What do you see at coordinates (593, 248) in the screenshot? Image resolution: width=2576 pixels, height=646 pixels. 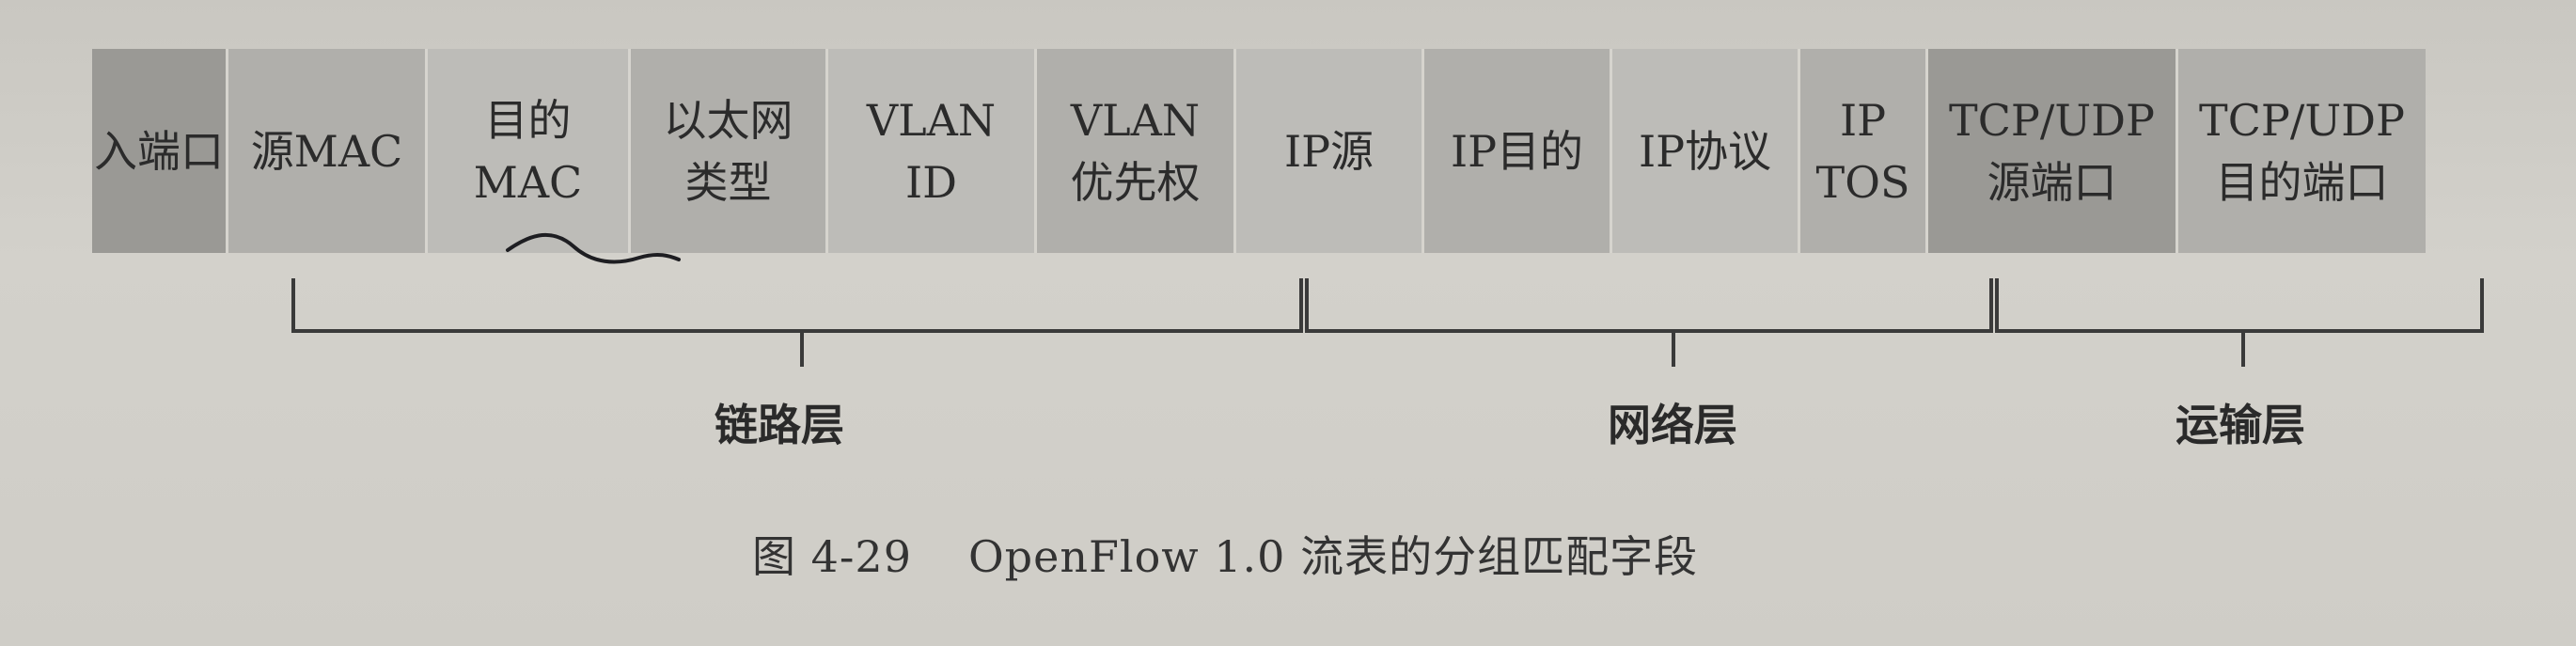 I see `handwritten-underline-mark` at bounding box center [593, 248].